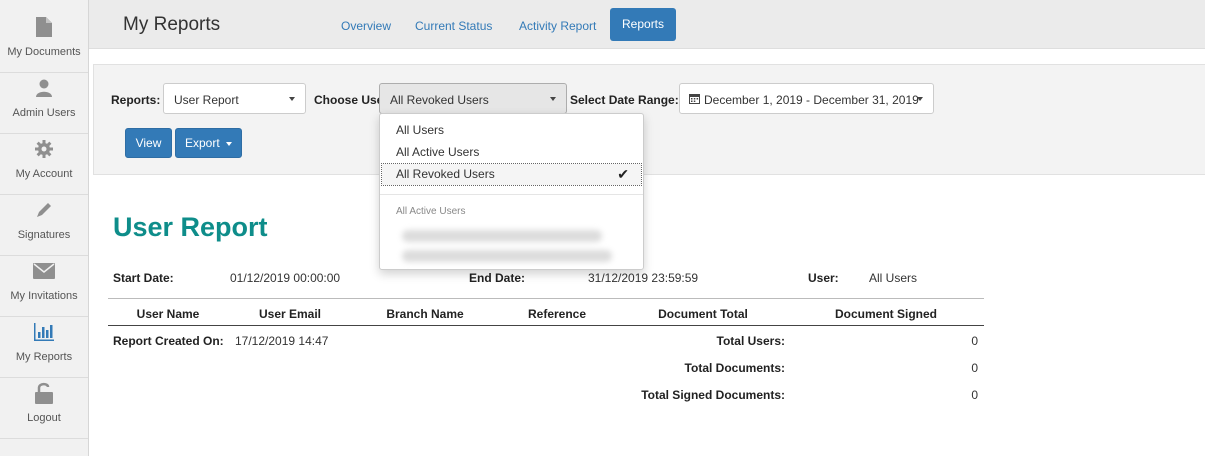 The height and width of the screenshot is (456, 1205). What do you see at coordinates (511, 130) in the screenshot?
I see `dropdown-option-all-users: All Users` at bounding box center [511, 130].